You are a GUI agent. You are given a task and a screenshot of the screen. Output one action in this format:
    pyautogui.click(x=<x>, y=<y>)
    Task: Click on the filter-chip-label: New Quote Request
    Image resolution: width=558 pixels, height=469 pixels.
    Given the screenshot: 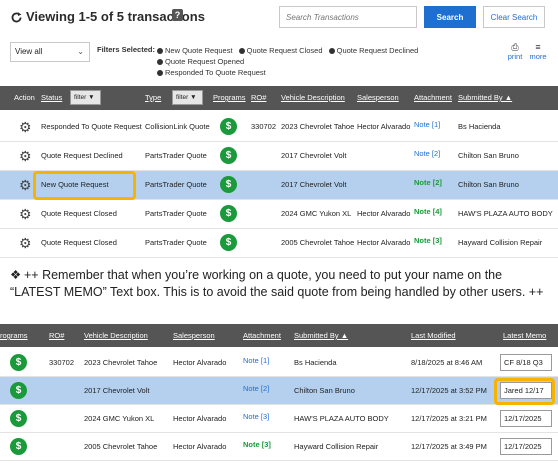 What is the action you would take?
    pyautogui.click(x=199, y=50)
    